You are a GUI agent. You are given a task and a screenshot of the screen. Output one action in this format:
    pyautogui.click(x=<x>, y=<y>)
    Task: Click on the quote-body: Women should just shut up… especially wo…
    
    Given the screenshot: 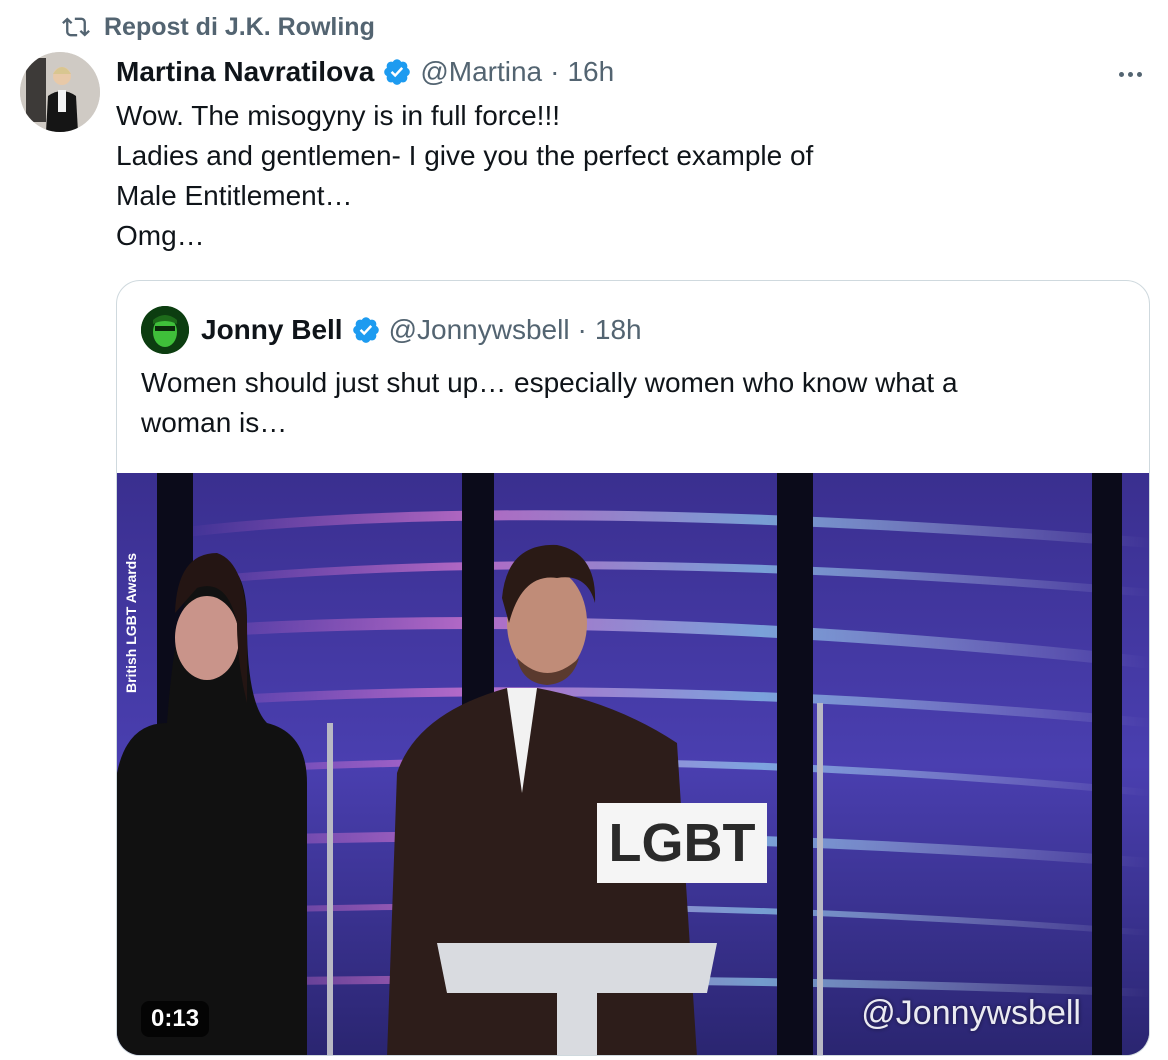 What is the action you would take?
    pyautogui.click(x=631, y=403)
    